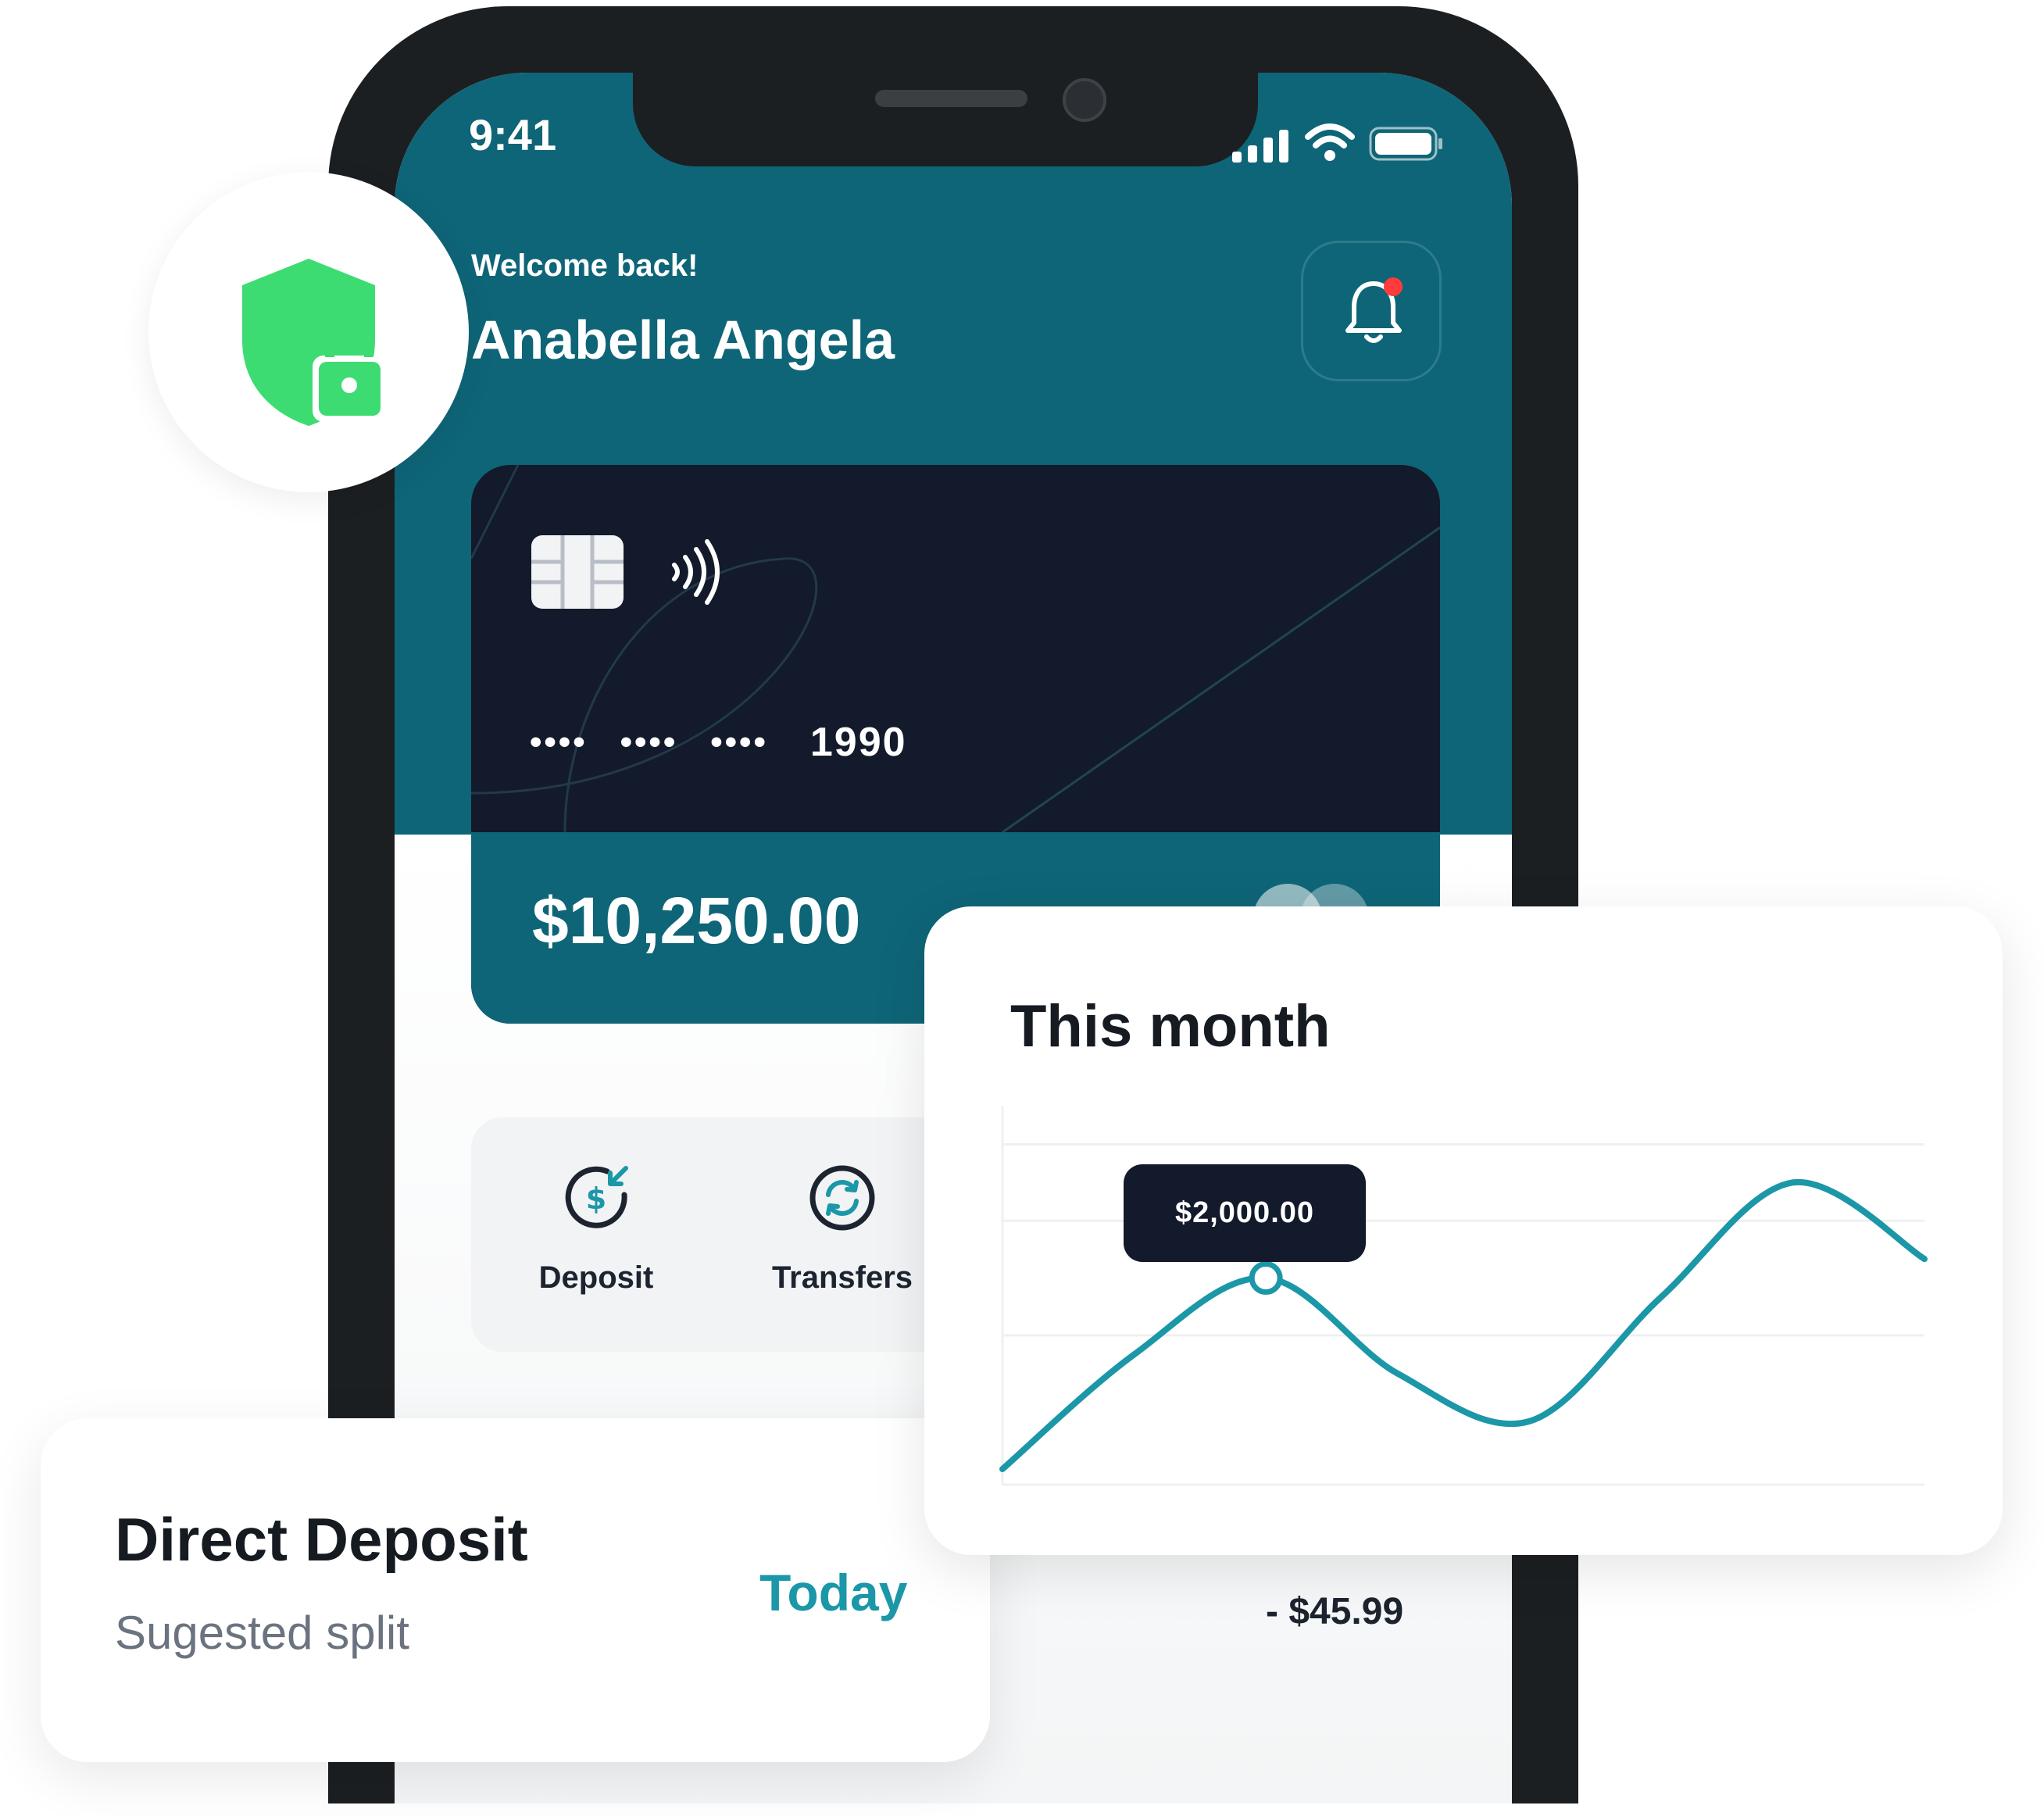  Describe the element at coordinates (596, 1277) in the screenshot. I see `deposit-label: Deposit` at that location.